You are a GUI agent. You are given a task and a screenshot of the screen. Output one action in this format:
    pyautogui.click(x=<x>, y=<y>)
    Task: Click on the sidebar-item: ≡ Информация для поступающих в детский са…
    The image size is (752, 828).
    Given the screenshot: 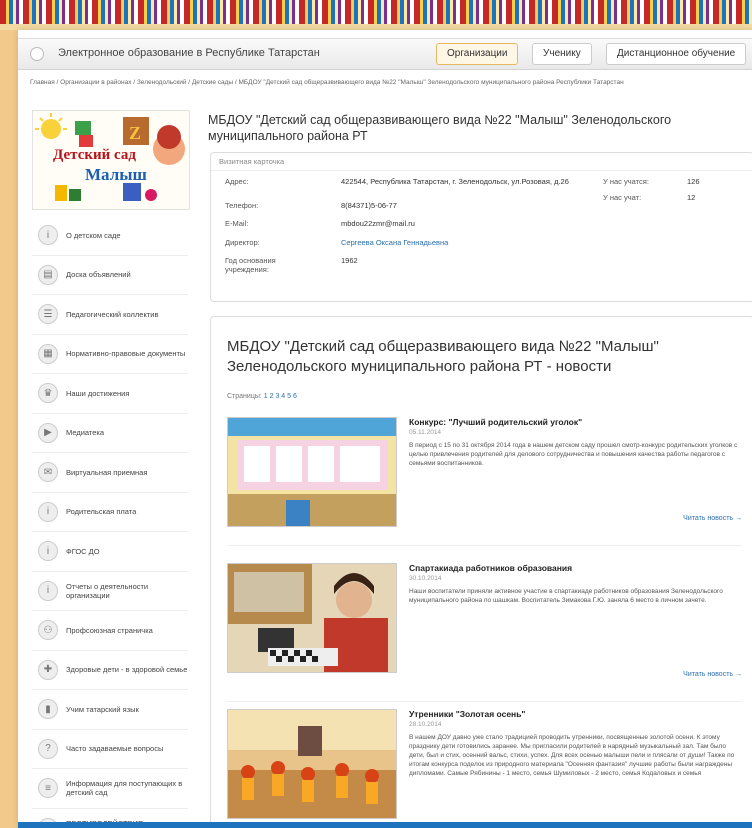 What is the action you would take?
    pyautogui.click(x=110, y=789)
    